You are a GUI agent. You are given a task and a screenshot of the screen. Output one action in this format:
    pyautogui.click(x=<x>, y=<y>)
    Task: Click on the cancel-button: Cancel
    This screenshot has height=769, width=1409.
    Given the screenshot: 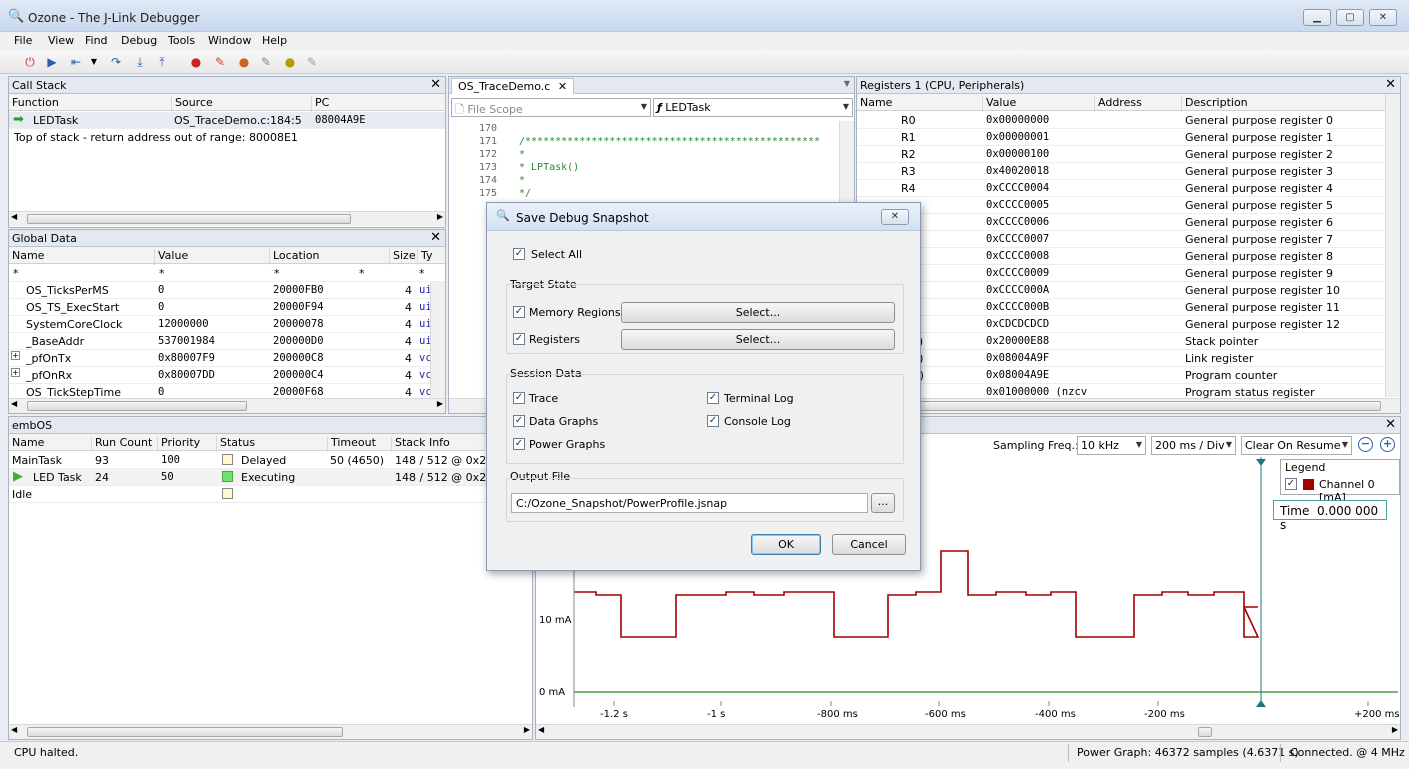 What is the action you would take?
    pyautogui.click(x=869, y=544)
    